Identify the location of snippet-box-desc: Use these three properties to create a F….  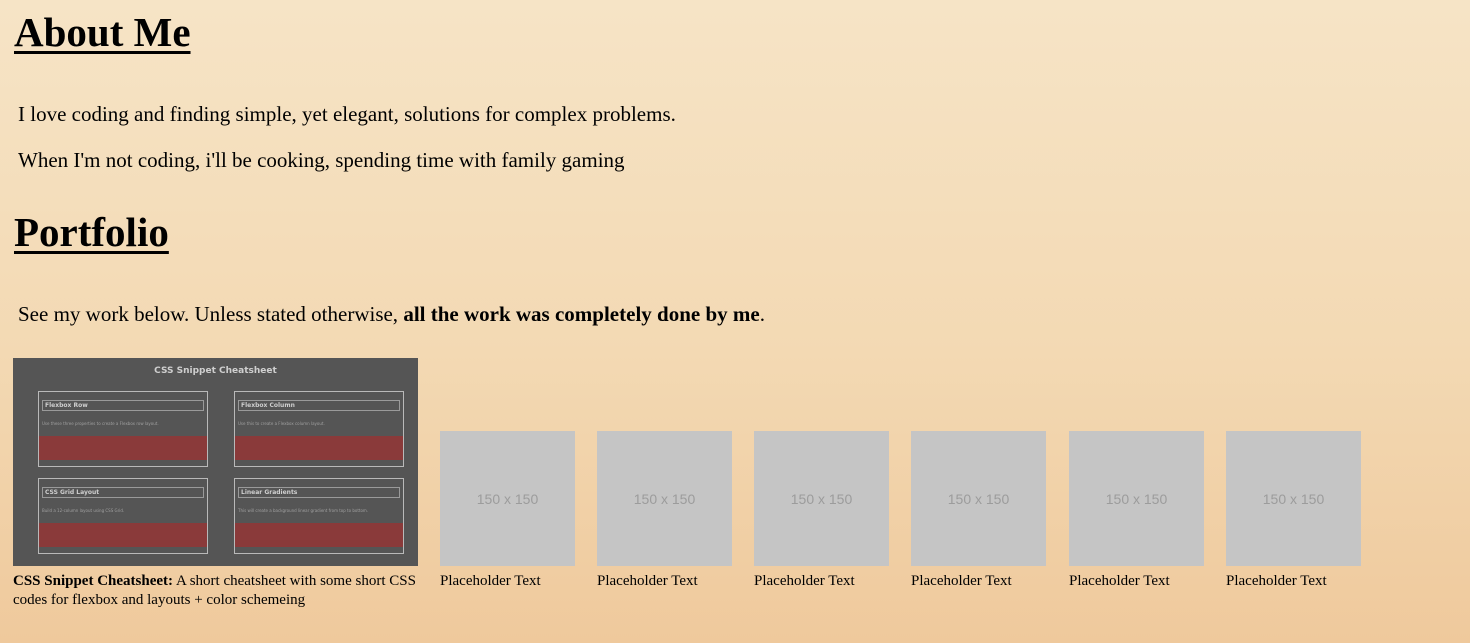
(100, 423).